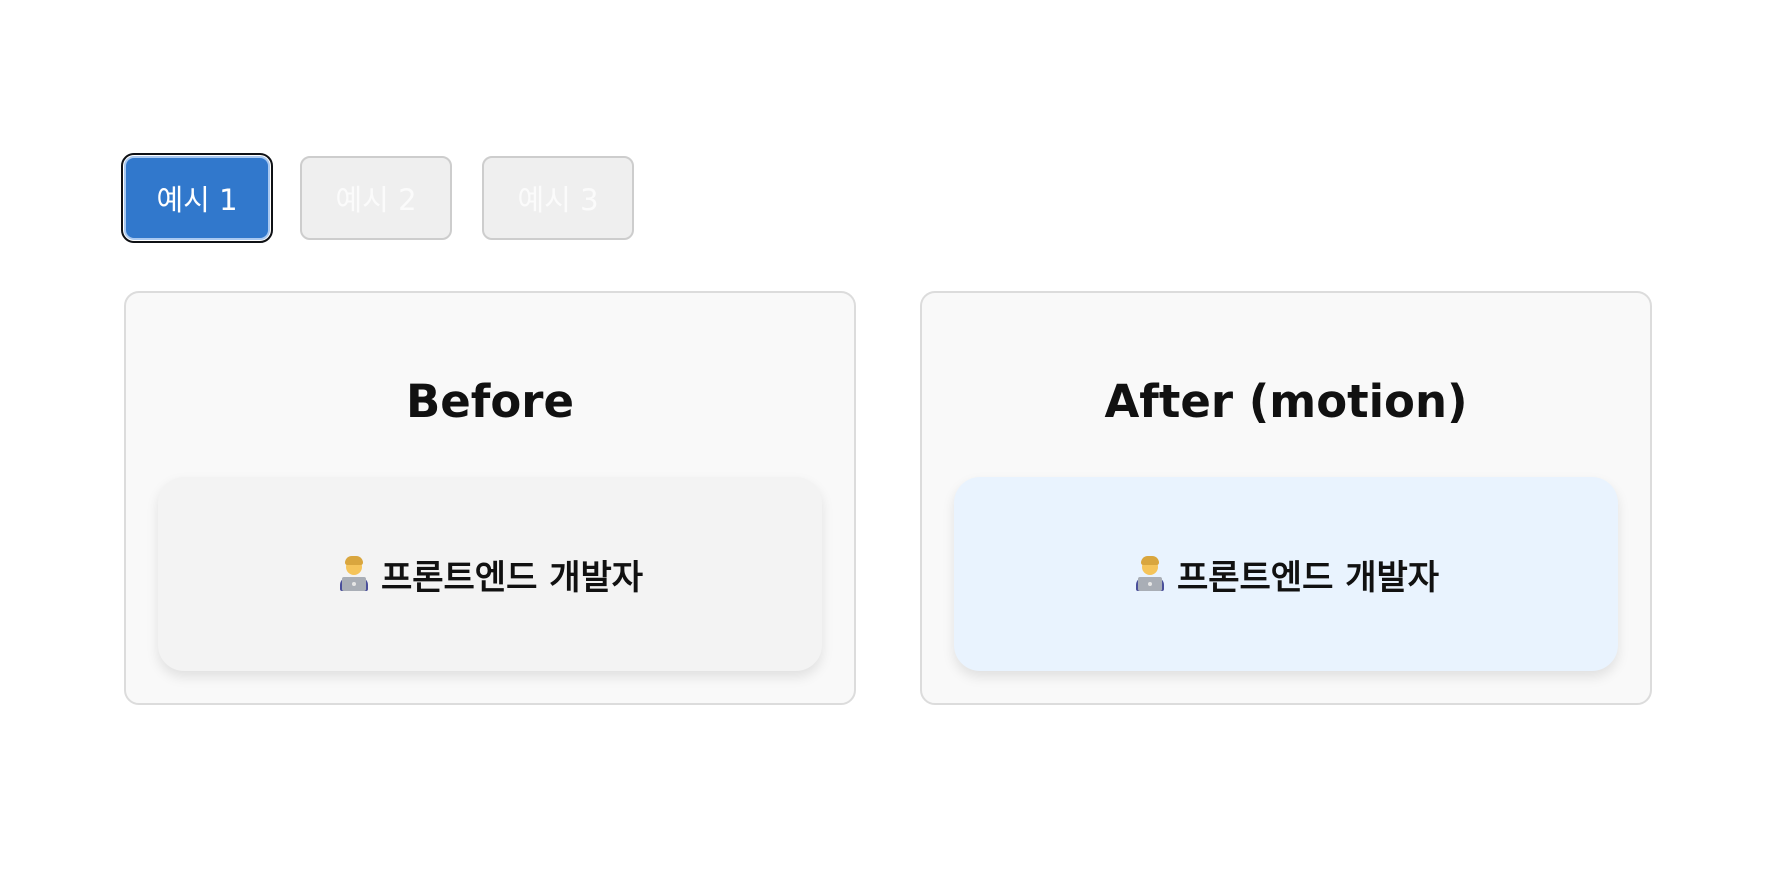 Image resolution: width=1766 pixels, height=882 pixels. Describe the element at coordinates (512, 577) in the screenshot. I see `before-card-label: 프론트엔드 개발자` at that location.